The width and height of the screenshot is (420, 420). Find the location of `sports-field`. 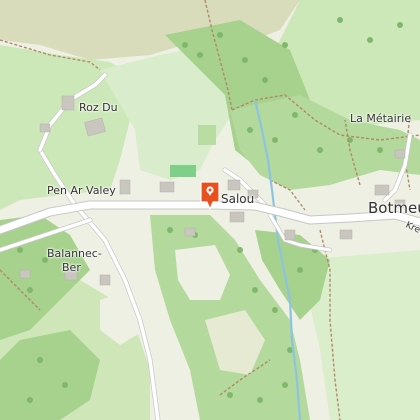

sports-field is located at coordinates (183, 171).